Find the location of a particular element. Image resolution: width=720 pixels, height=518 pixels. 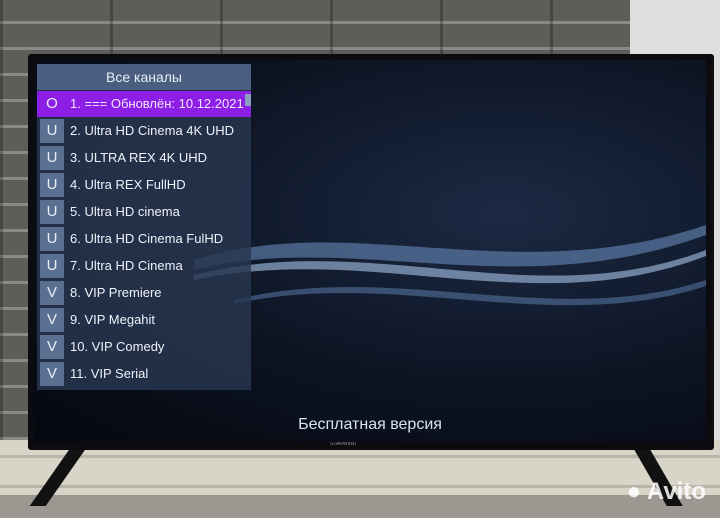

channel-item: U 2. Ultra HD Cinema 4K UHD is located at coordinates (144, 131).